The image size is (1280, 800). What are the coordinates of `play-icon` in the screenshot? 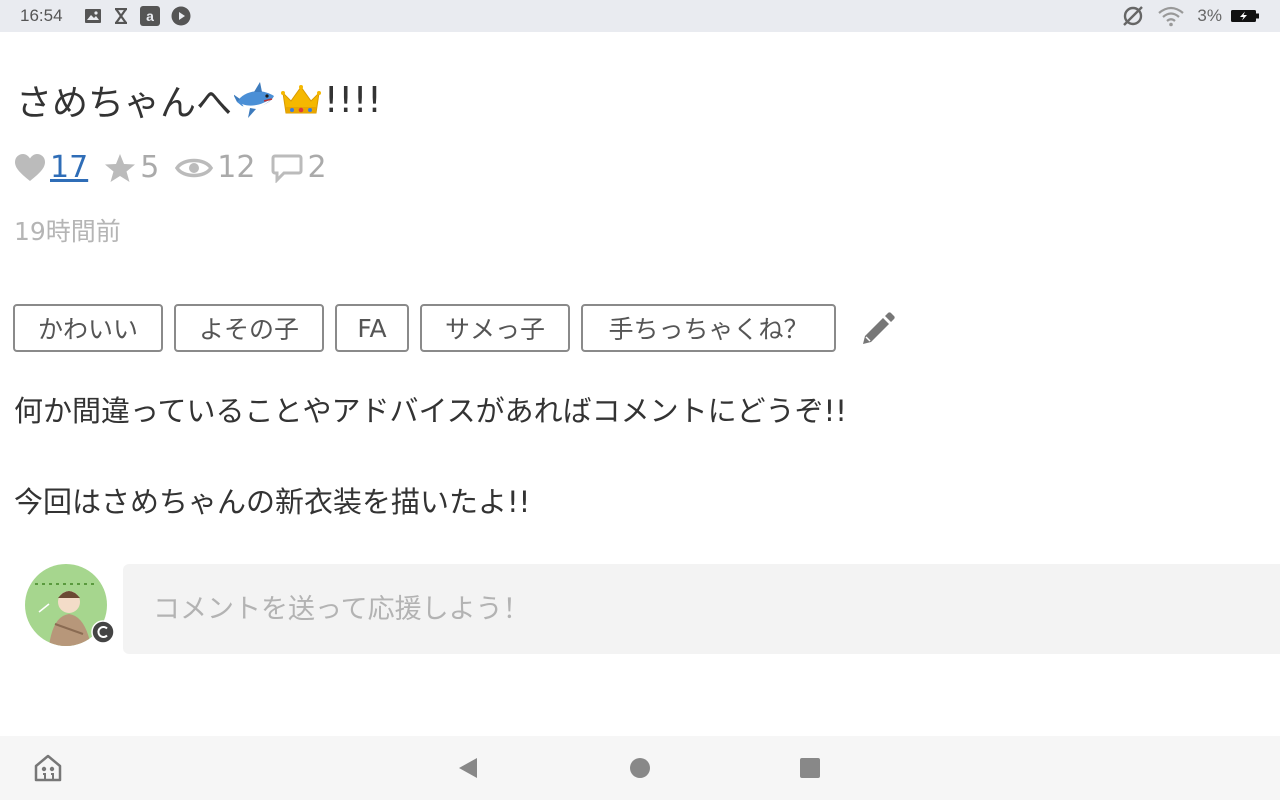 It's located at (181, 16).